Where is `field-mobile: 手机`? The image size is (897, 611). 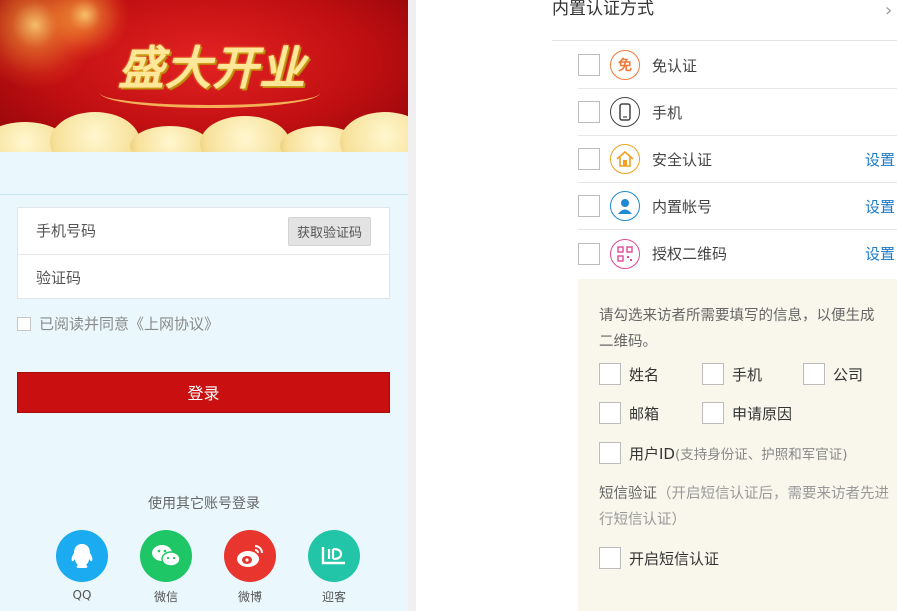
field-mobile: 手机 is located at coordinates (732, 374).